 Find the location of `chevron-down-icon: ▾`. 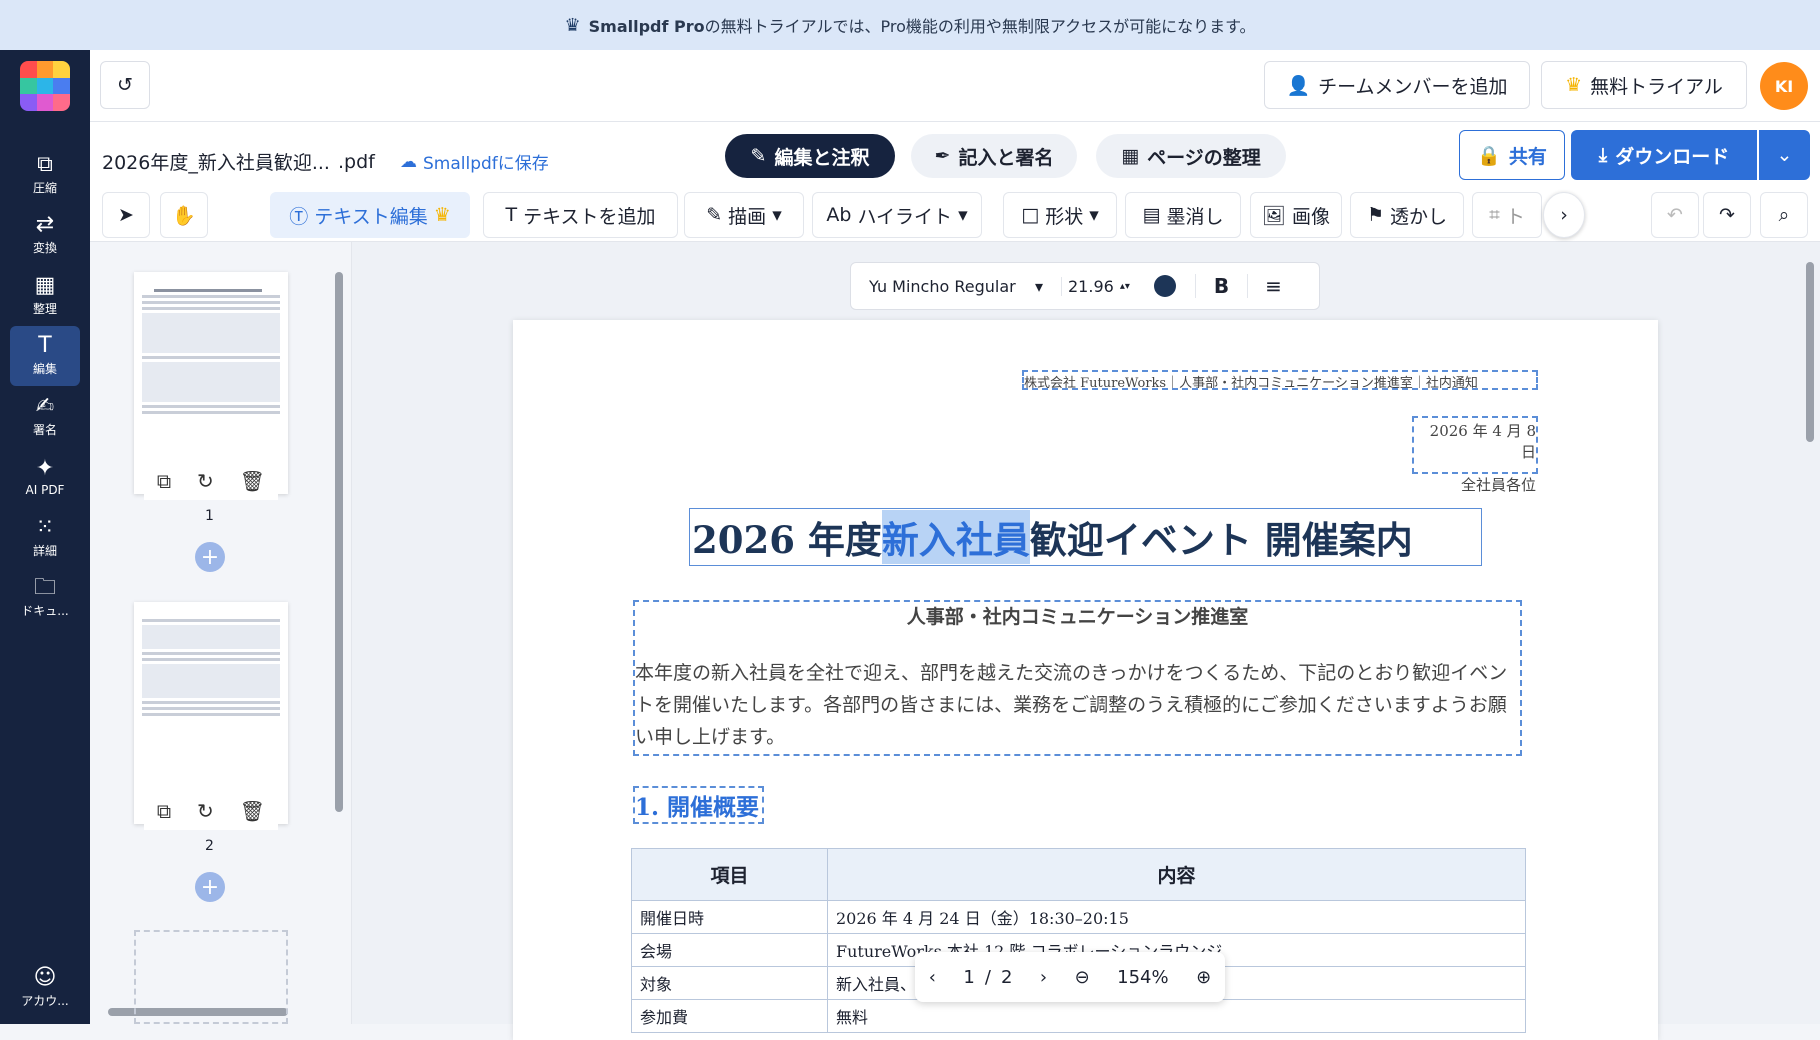

chevron-down-icon: ▾ is located at coordinates (777, 215).